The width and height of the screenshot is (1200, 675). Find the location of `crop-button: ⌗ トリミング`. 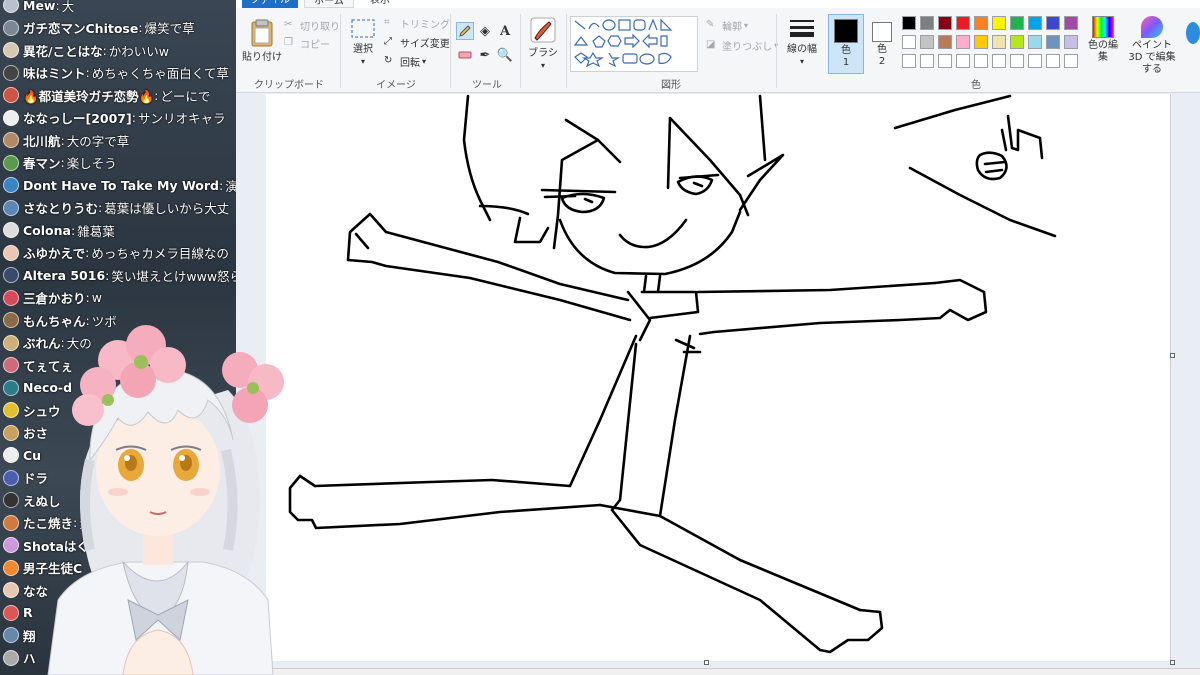

crop-button: ⌗ トリミング is located at coordinates (417, 23).